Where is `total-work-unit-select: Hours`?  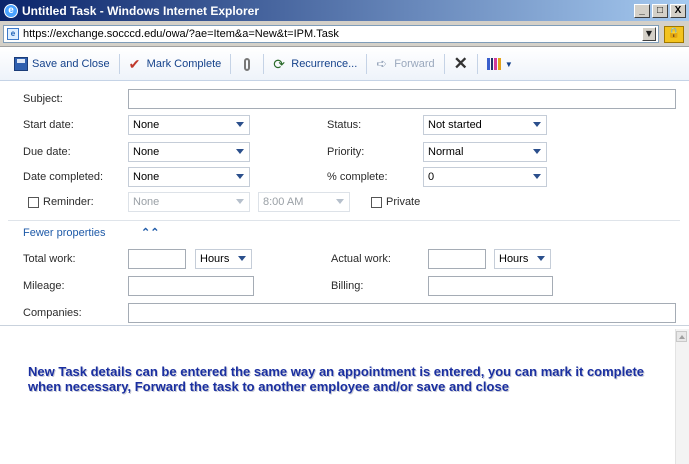
total-work-unit-select: Hours is located at coordinates (223, 259).